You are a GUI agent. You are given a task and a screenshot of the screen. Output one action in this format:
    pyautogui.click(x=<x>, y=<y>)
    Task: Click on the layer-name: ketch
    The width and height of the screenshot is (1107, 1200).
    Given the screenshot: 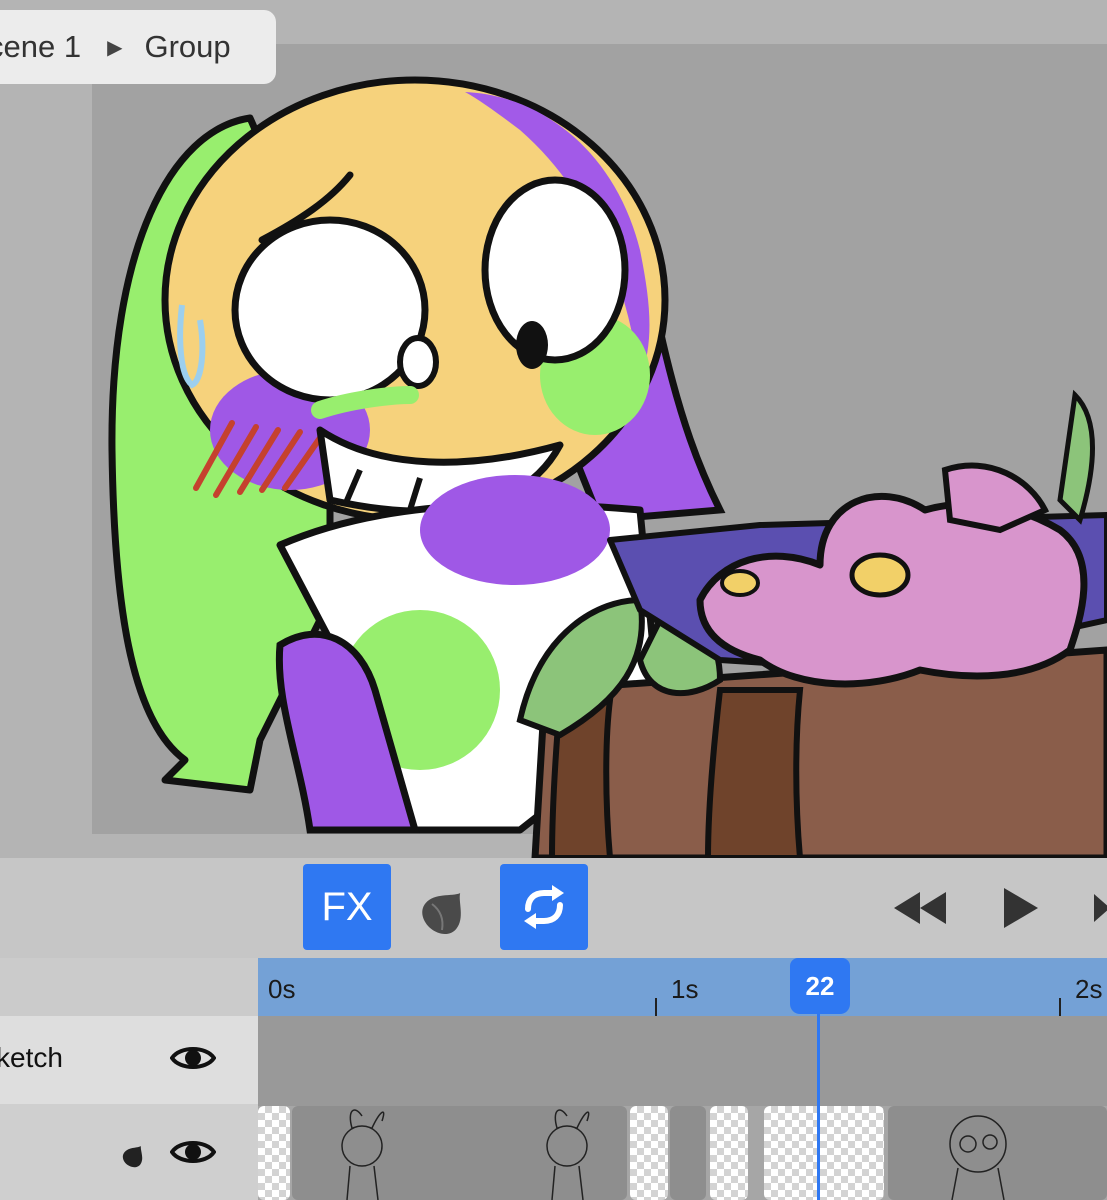 What is the action you would take?
    pyautogui.click(x=31, y=1057)
    